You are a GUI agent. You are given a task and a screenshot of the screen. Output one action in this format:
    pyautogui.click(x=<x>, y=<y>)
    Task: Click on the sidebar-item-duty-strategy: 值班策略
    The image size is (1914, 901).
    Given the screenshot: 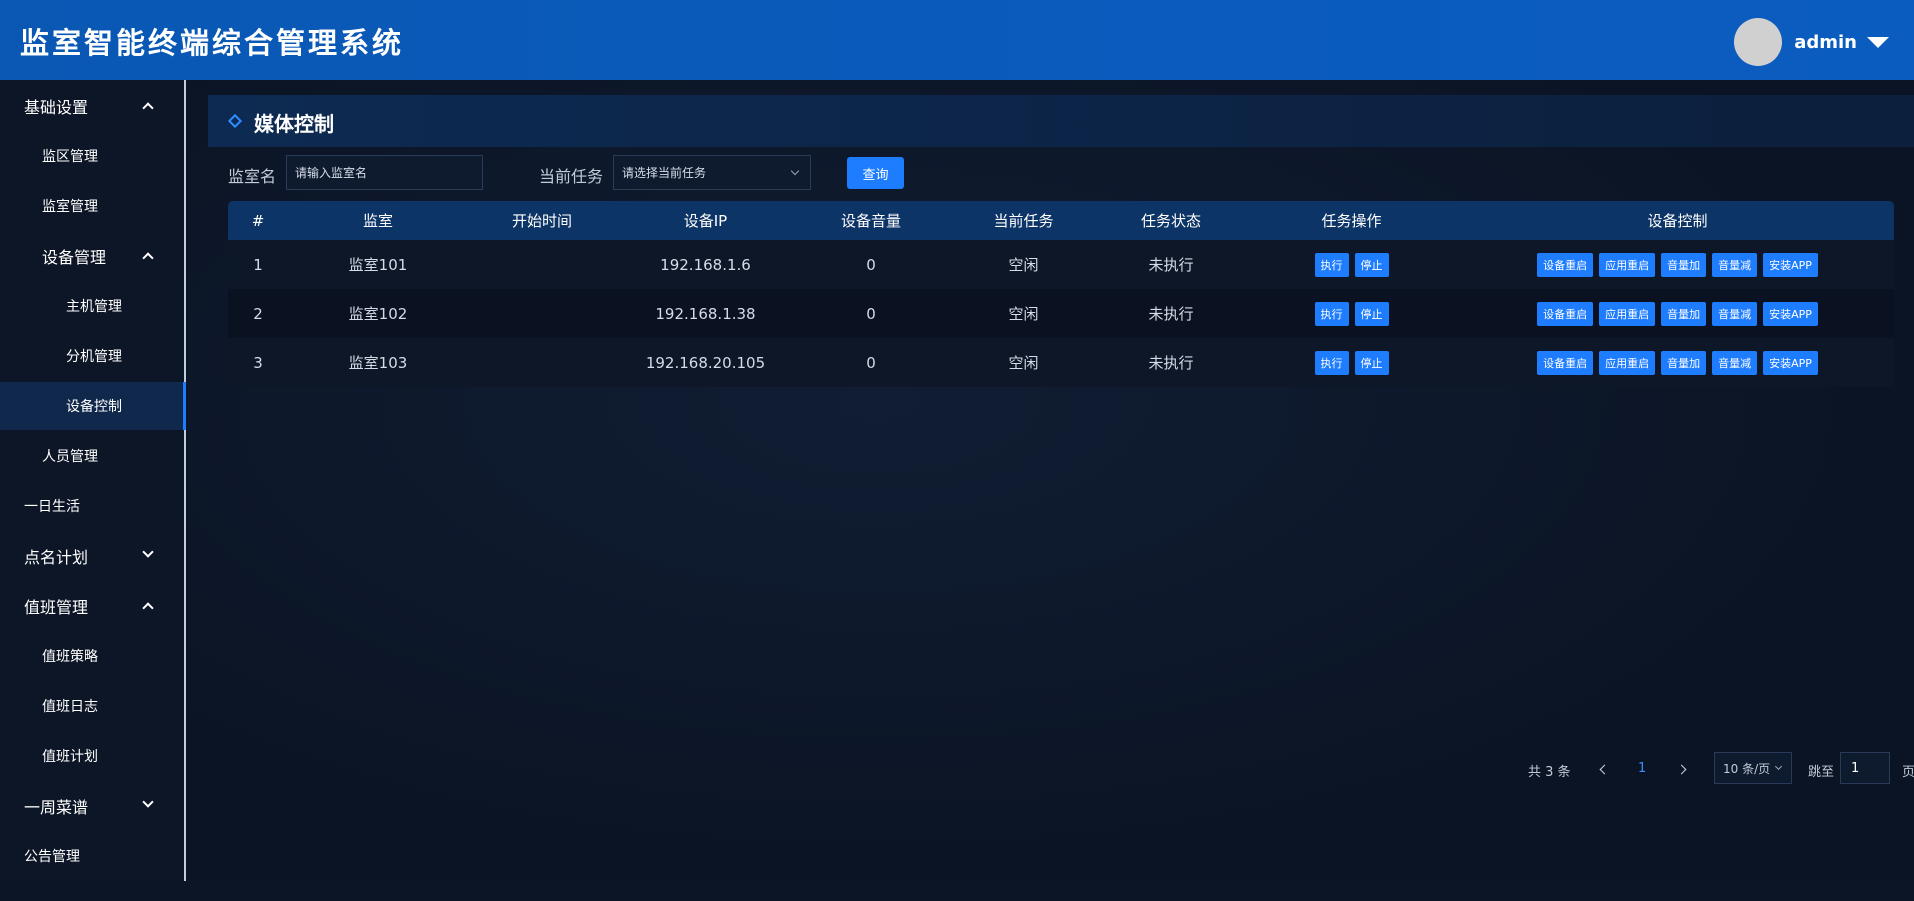 What is the action you would take?
    pyautogui.click(x=93, y=656)
    